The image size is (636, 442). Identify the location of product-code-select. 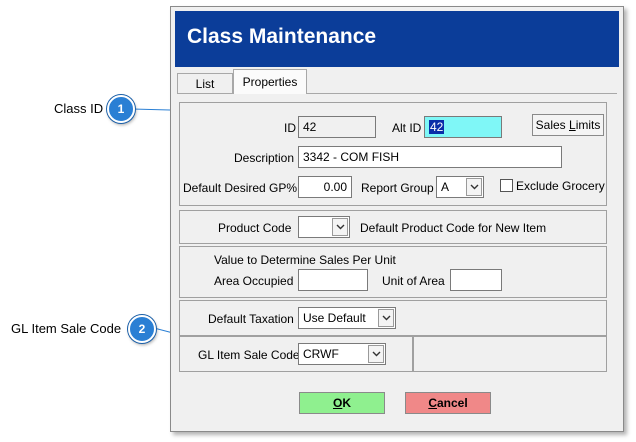
(324, 227).